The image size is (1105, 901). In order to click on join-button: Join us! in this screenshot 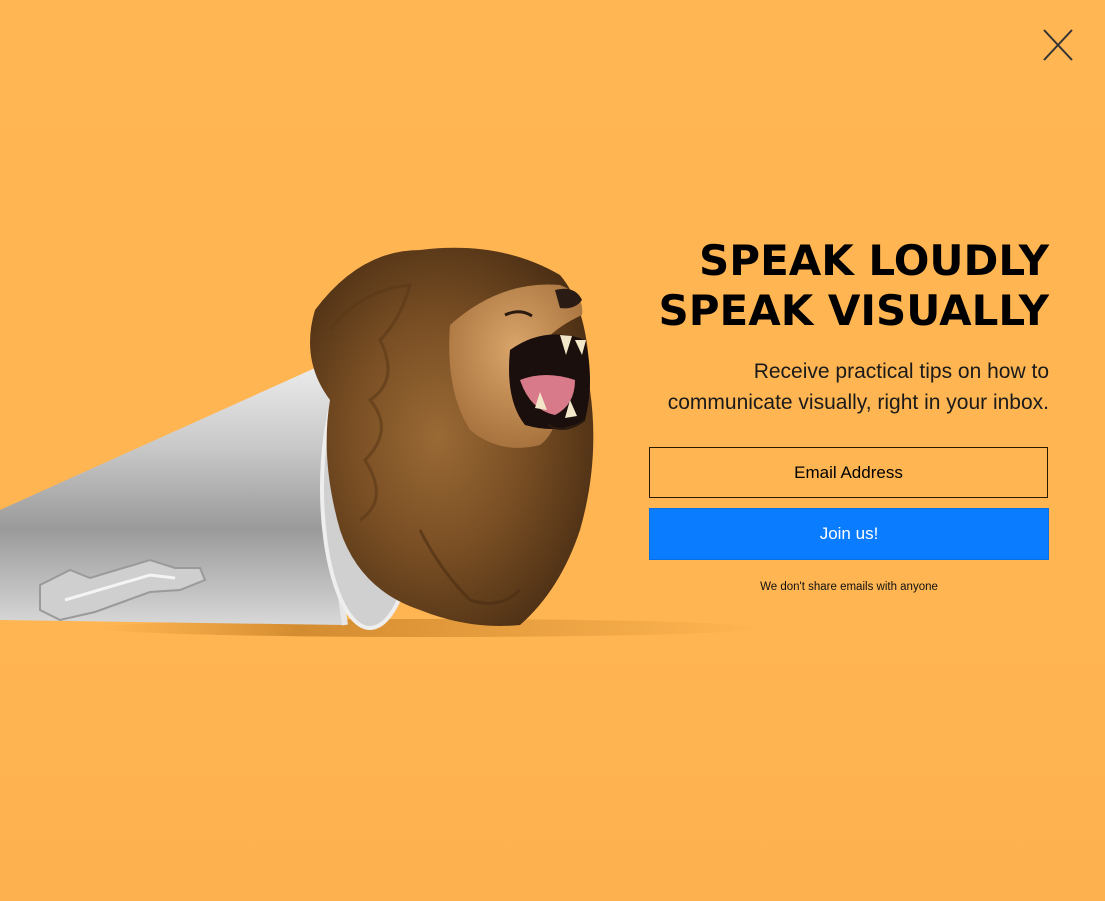, I will do `click(849, 534)`.